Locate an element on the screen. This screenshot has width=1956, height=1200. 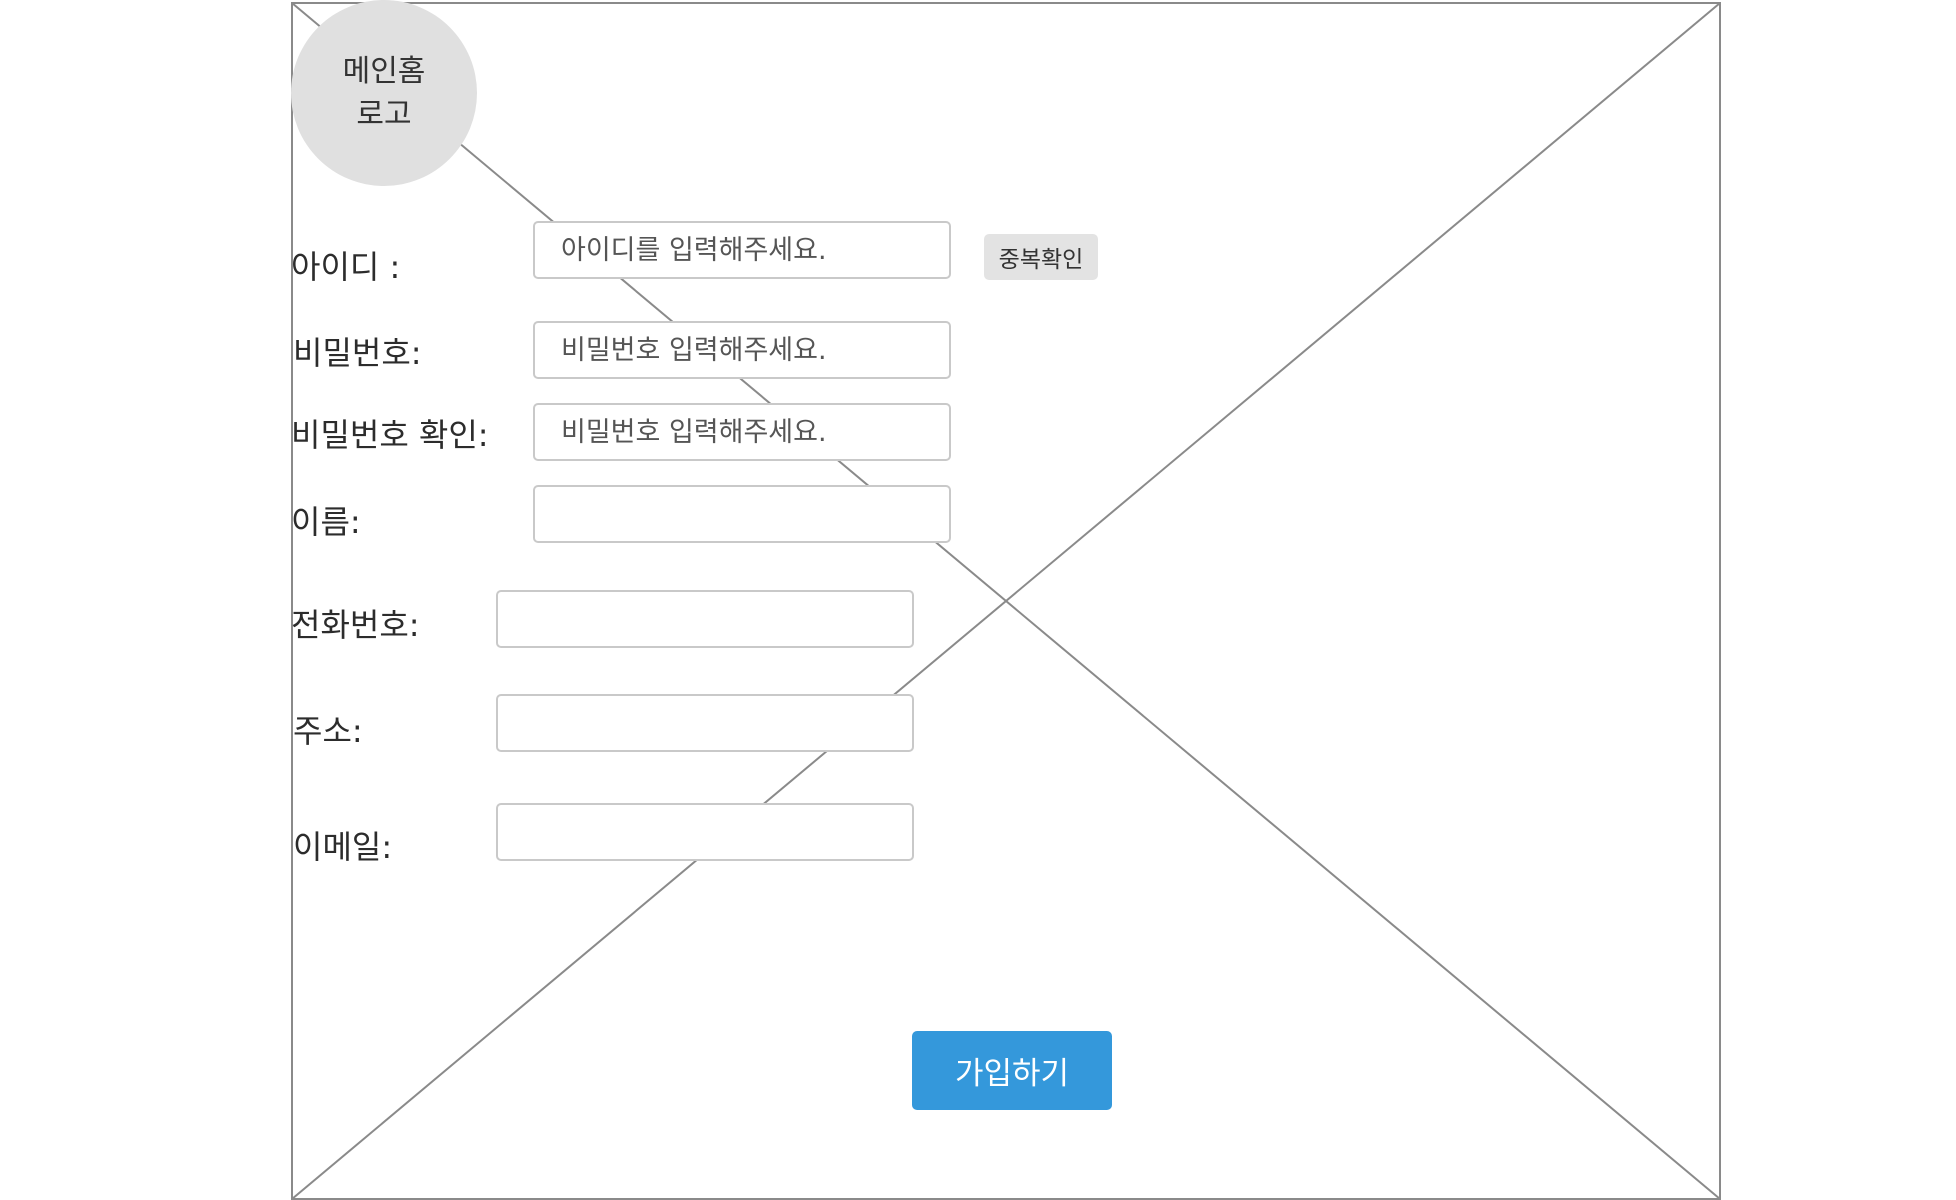
phone-input is located at coordinates (705, 619).